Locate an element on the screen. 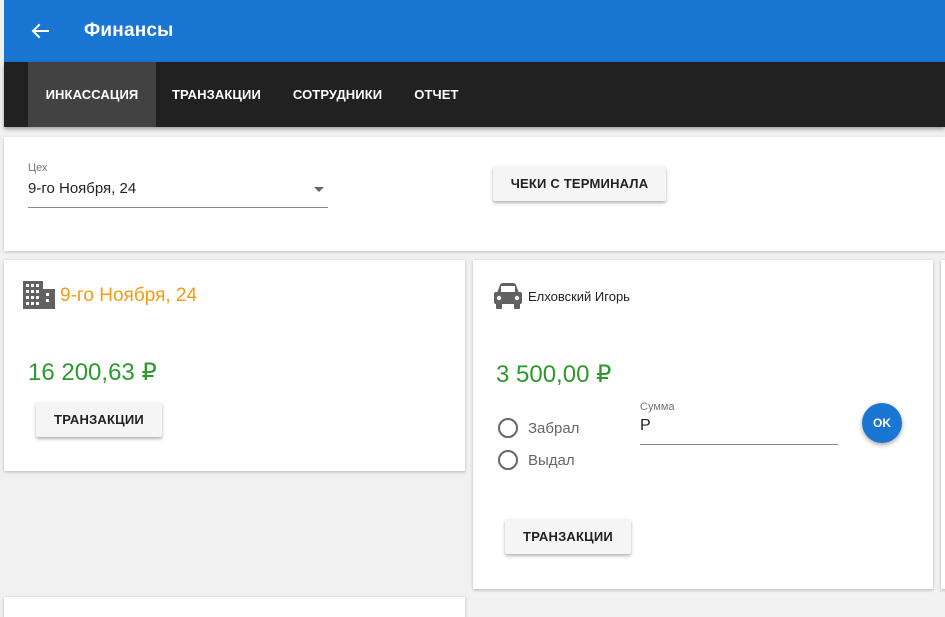  workshop-select: Цех 9-го Ноября, 24 is located at coordinates (178, 185).